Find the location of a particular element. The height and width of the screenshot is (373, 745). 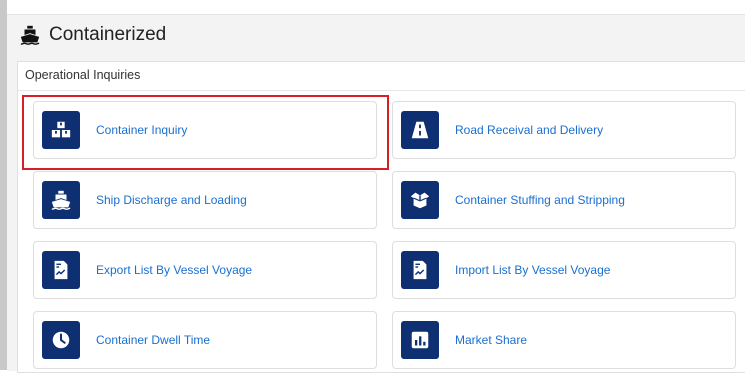

card-label: Export List By Vessel Voyage is located at coordinates (174, 270).